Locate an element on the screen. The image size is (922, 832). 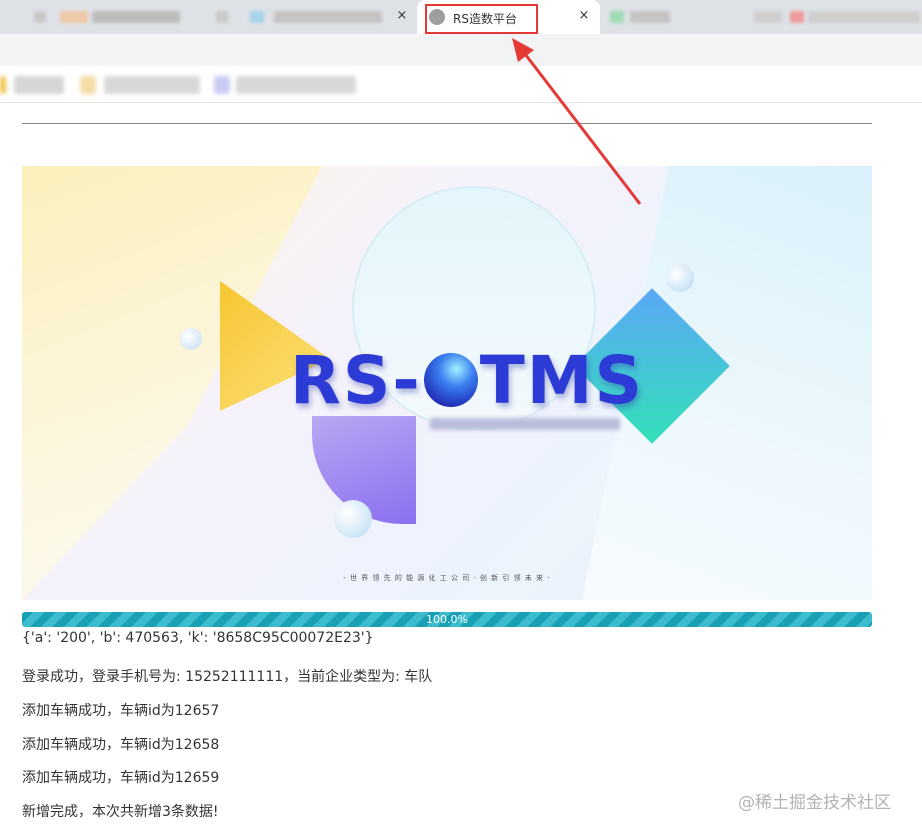
progress-label: 100.0% is located at coordinates (447, 619).